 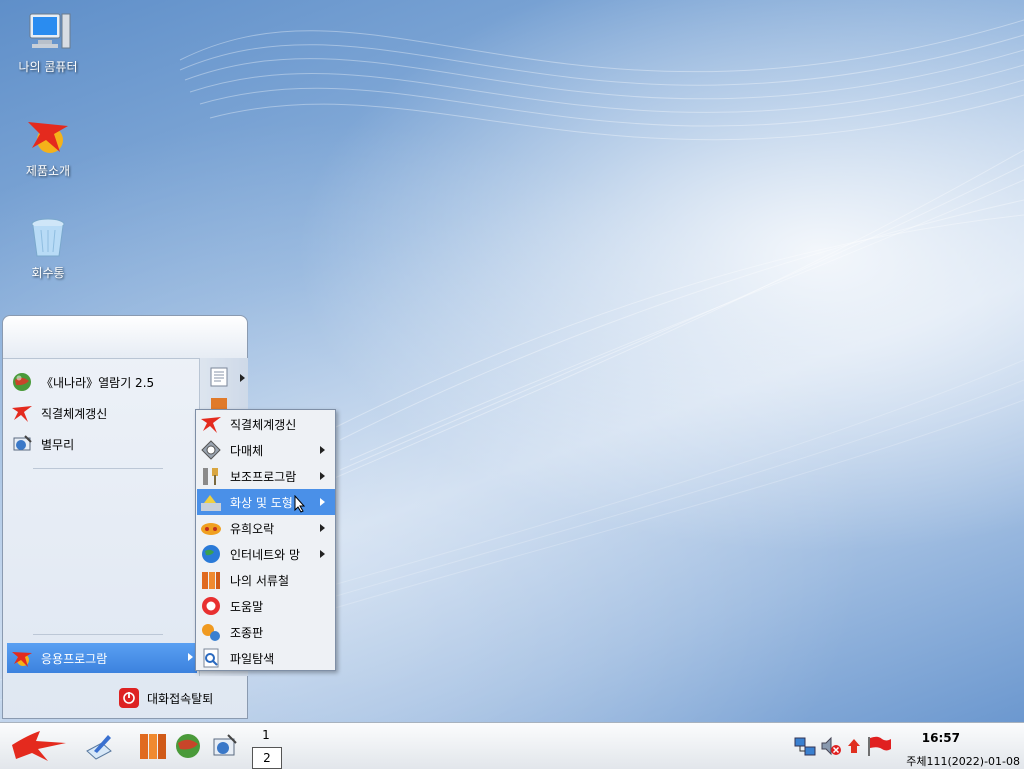 I want to click on favorite-browser: 《내나라》열람기 2.5, so click(x=101, y=382).